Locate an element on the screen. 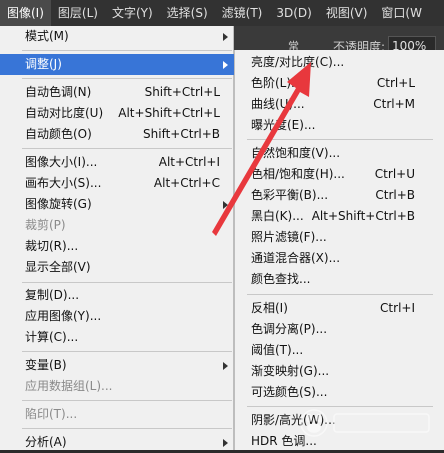  menu-item-label: 自动色调(N) is located at coordinates (58, 92).